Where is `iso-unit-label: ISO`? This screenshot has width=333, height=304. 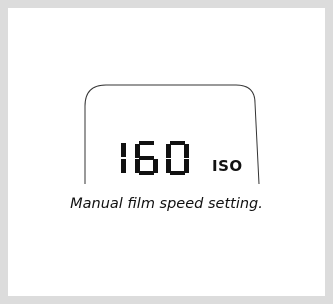 iso-unit-label: ISO is located at coordinates (227, 166).